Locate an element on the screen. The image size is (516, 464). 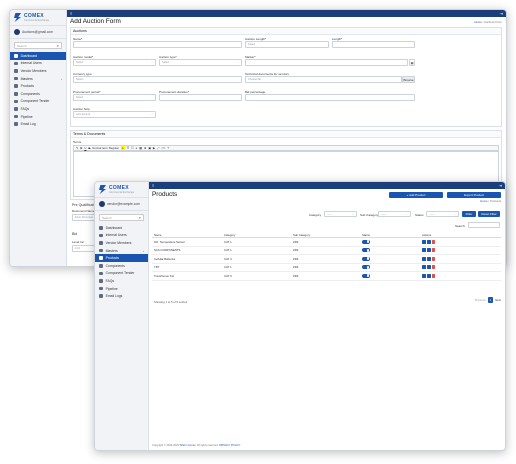
sidebar-item-email-log: Email Log is located at coordinates (38, 124).